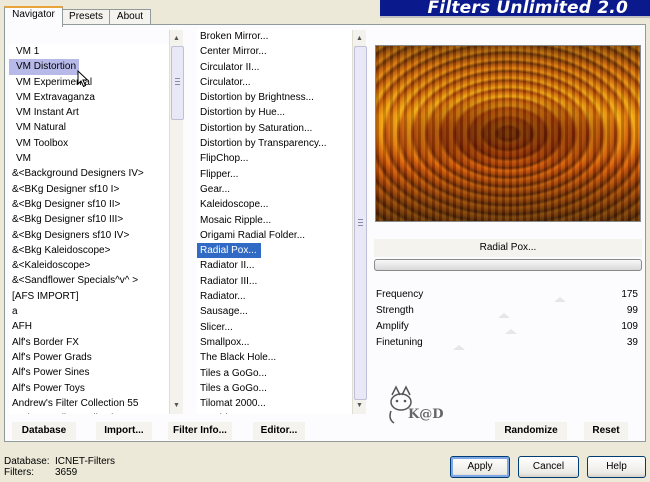 Image resolution: width=650 pixels, height=482 pixels. What do you see at coordinates (89, 250) in the screenshot?
I see `category-item: &<Bkg Kaleidoscope>` at bounding box center [89, 250].